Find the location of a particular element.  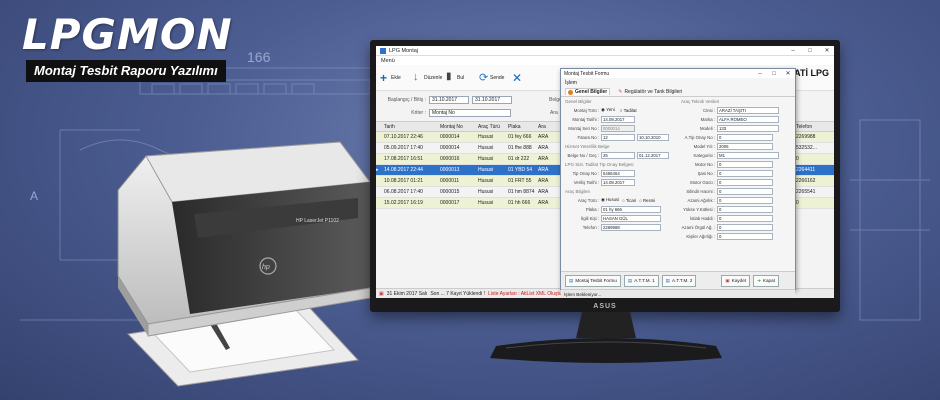

col-header-extra: Ara is located at coordinates (548, 127).